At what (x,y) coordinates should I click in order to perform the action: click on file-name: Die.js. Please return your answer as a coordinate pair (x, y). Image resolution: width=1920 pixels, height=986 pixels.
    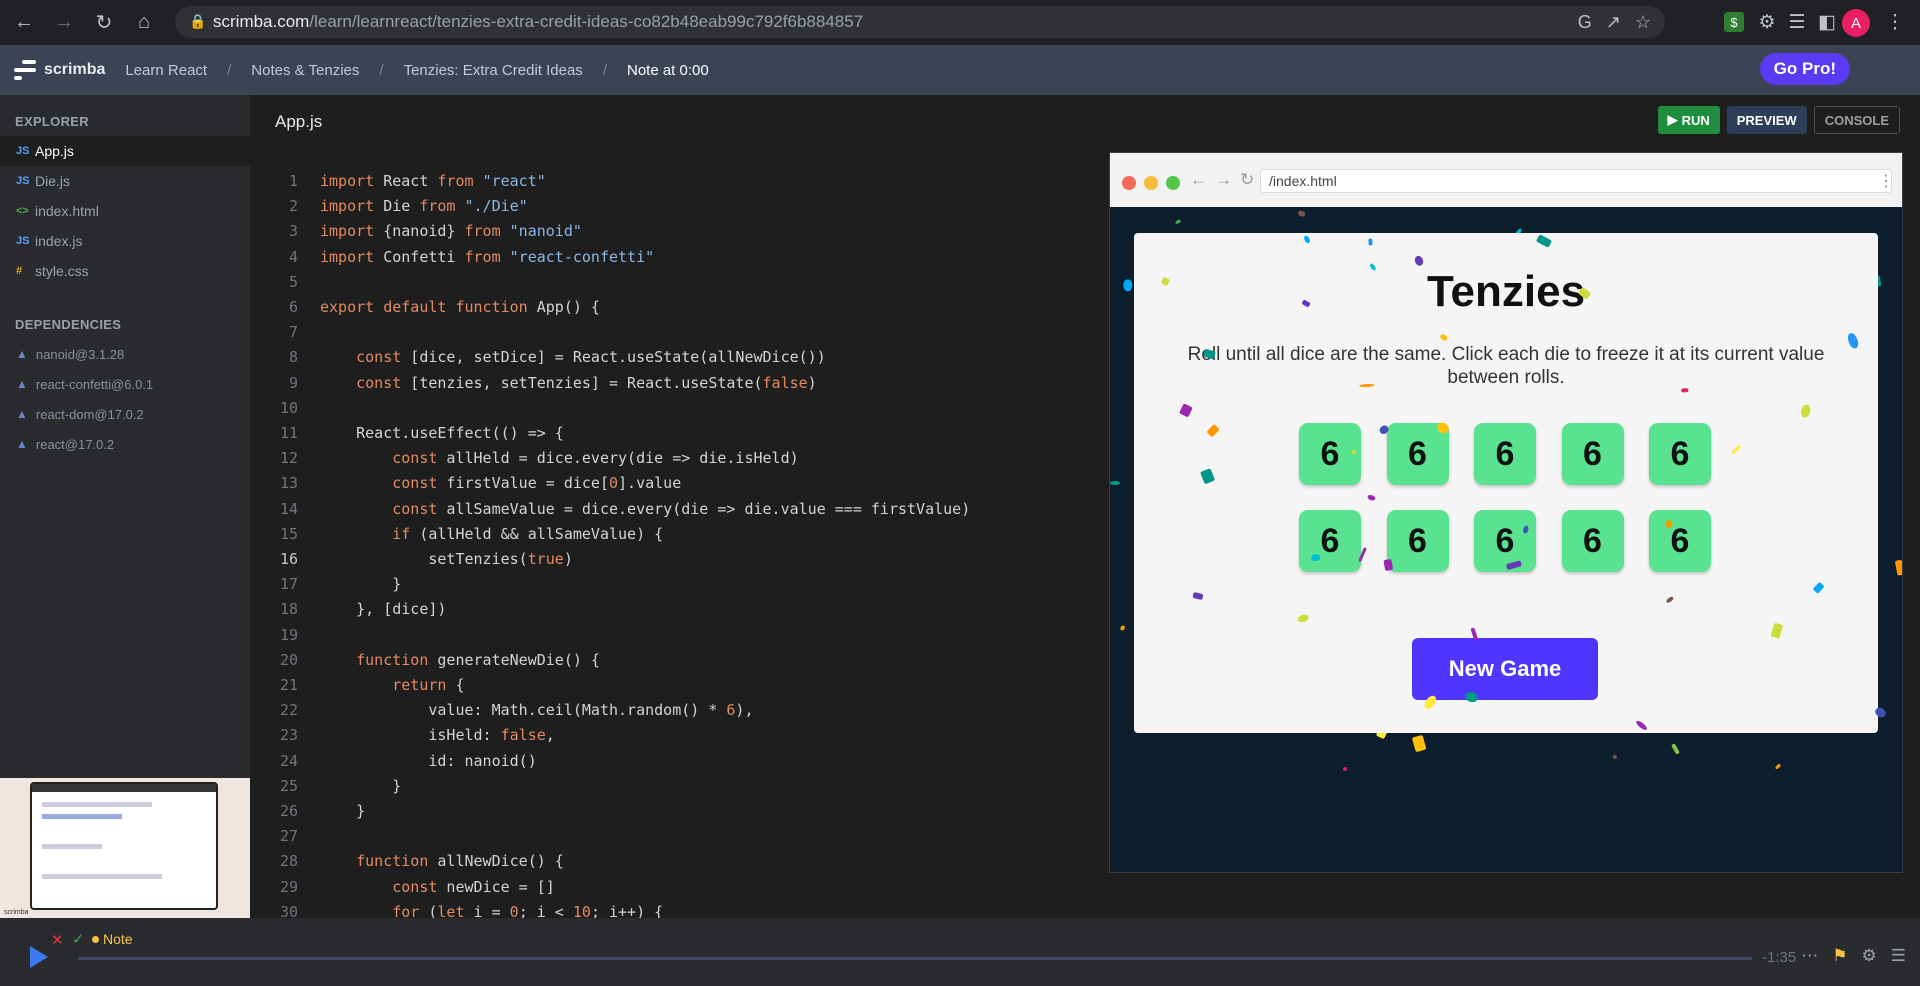
    Looking at the image, I should click on (53, 181).